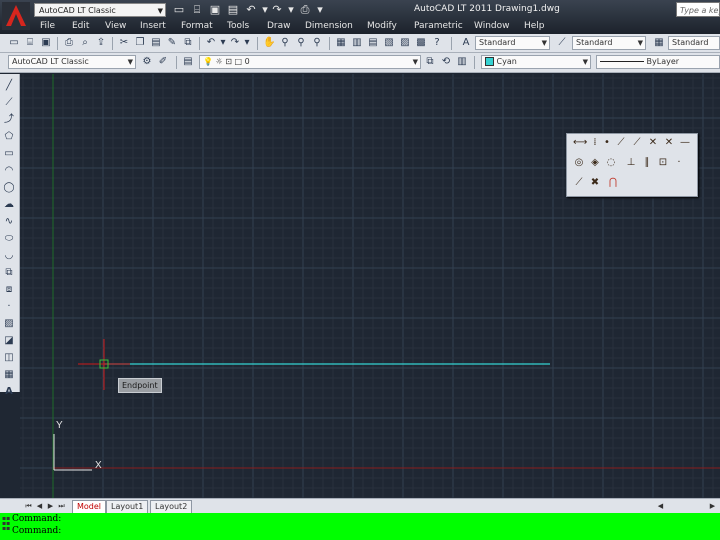 This screenshot has height=540, width=720. Describe the element at coordinates (637, 143) in the screenshot. I see `midpoint-snap-icon: ⟋` at that location.